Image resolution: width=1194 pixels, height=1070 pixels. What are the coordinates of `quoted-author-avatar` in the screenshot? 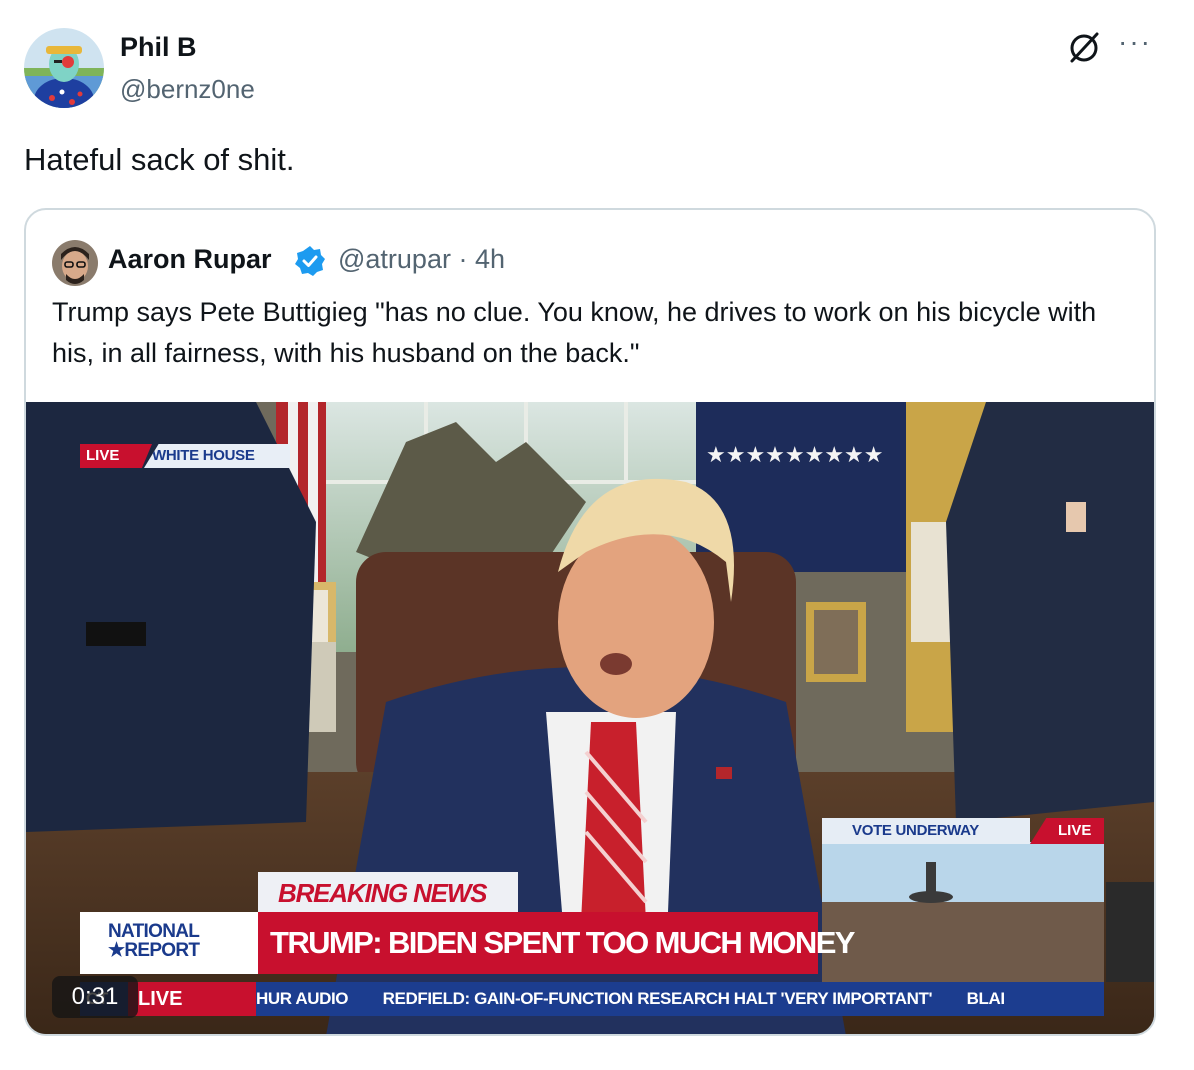 It's located at (75, 263).